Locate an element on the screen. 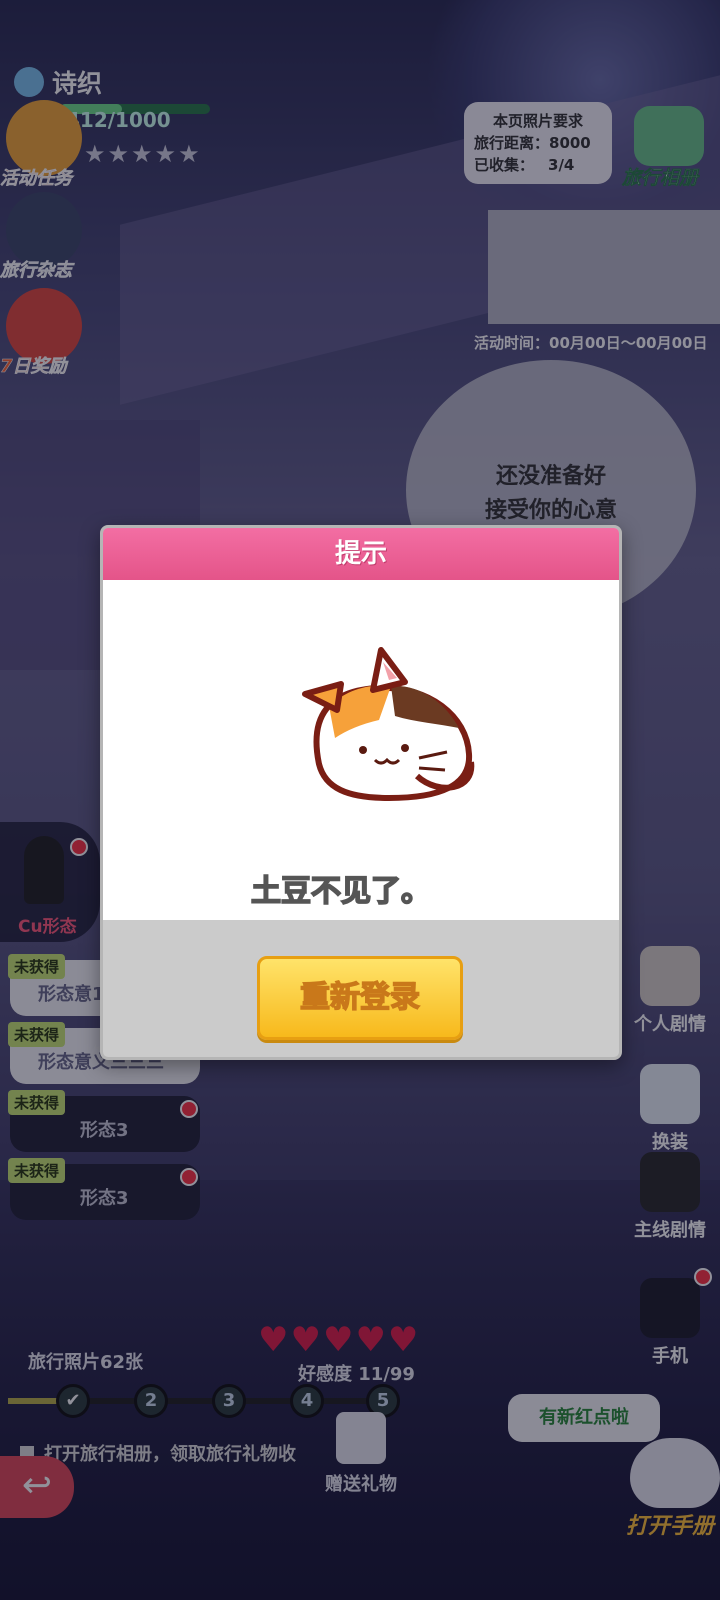  dialog-title: 提示 is located at coordinates (361, 554).